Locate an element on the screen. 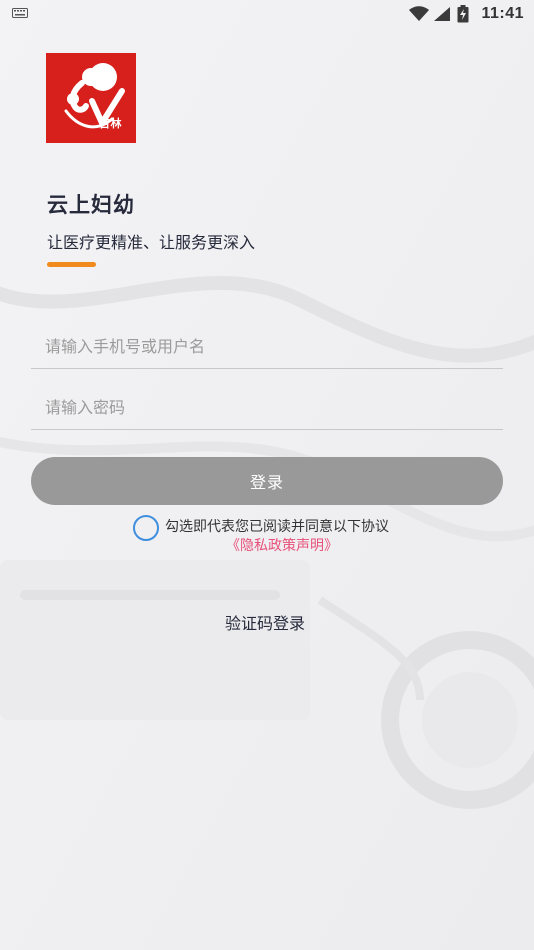 This screenshot has height=950, width=534. keyboard-icon is located at coordinates (20, 13).